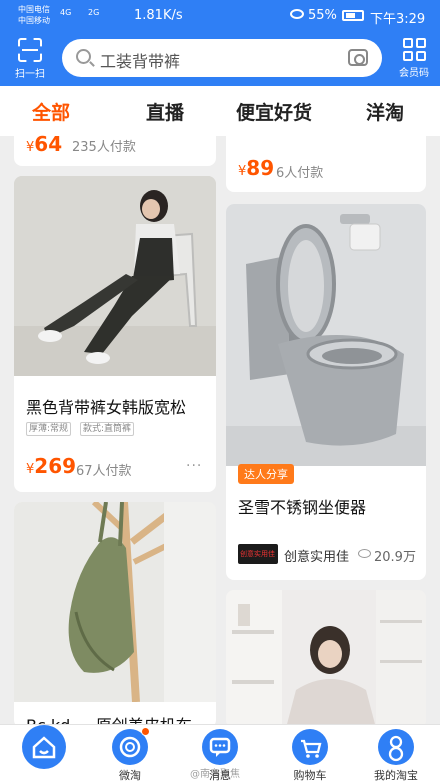  Describe the element at coordinates (266, 474) in the screenshot. I see `expert-share-badge: 达人分享` at that location.